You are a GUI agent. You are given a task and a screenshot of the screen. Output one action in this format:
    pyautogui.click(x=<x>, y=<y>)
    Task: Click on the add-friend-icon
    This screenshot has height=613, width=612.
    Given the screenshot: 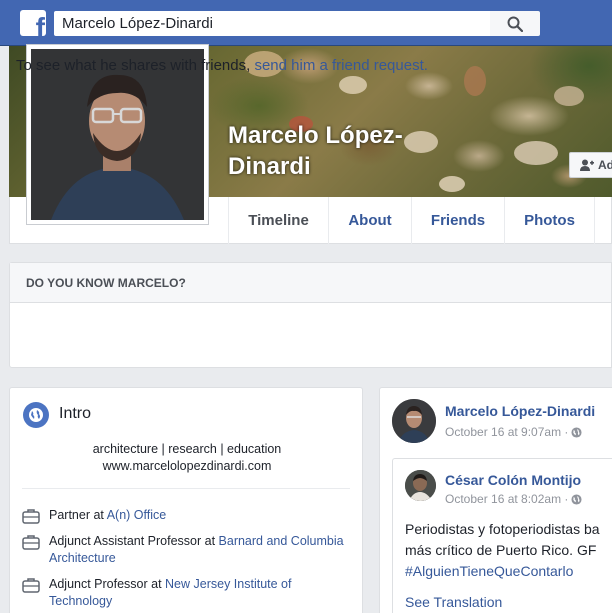 What is the action you would take?
    pyautogui.click(x=587, y=165)
    